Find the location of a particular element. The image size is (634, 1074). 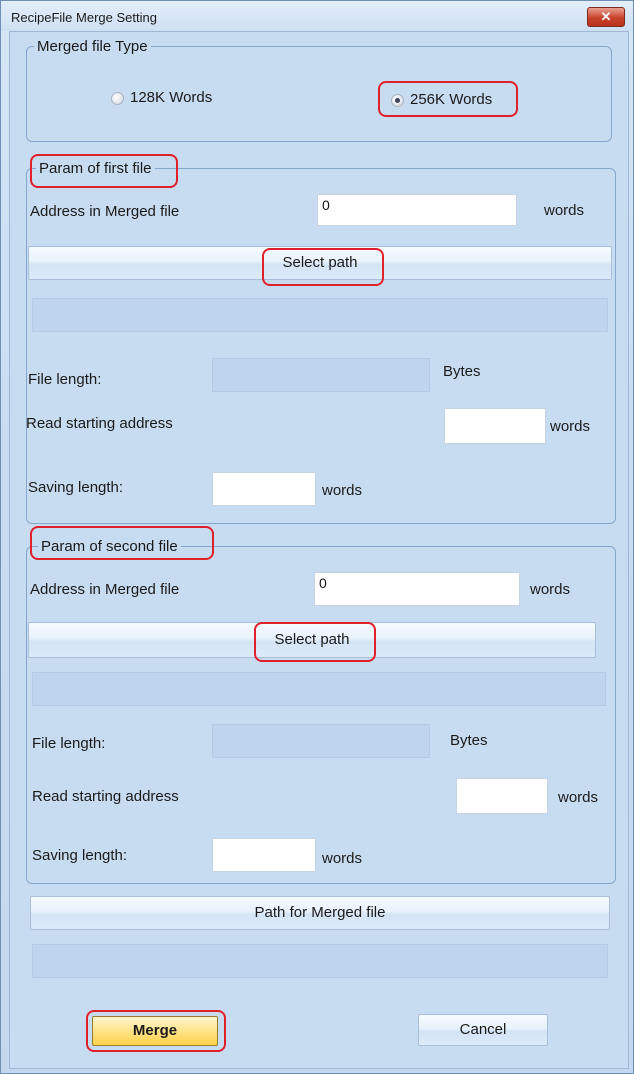

second-saving-length-unit: words is located at coordinates (342, 858).